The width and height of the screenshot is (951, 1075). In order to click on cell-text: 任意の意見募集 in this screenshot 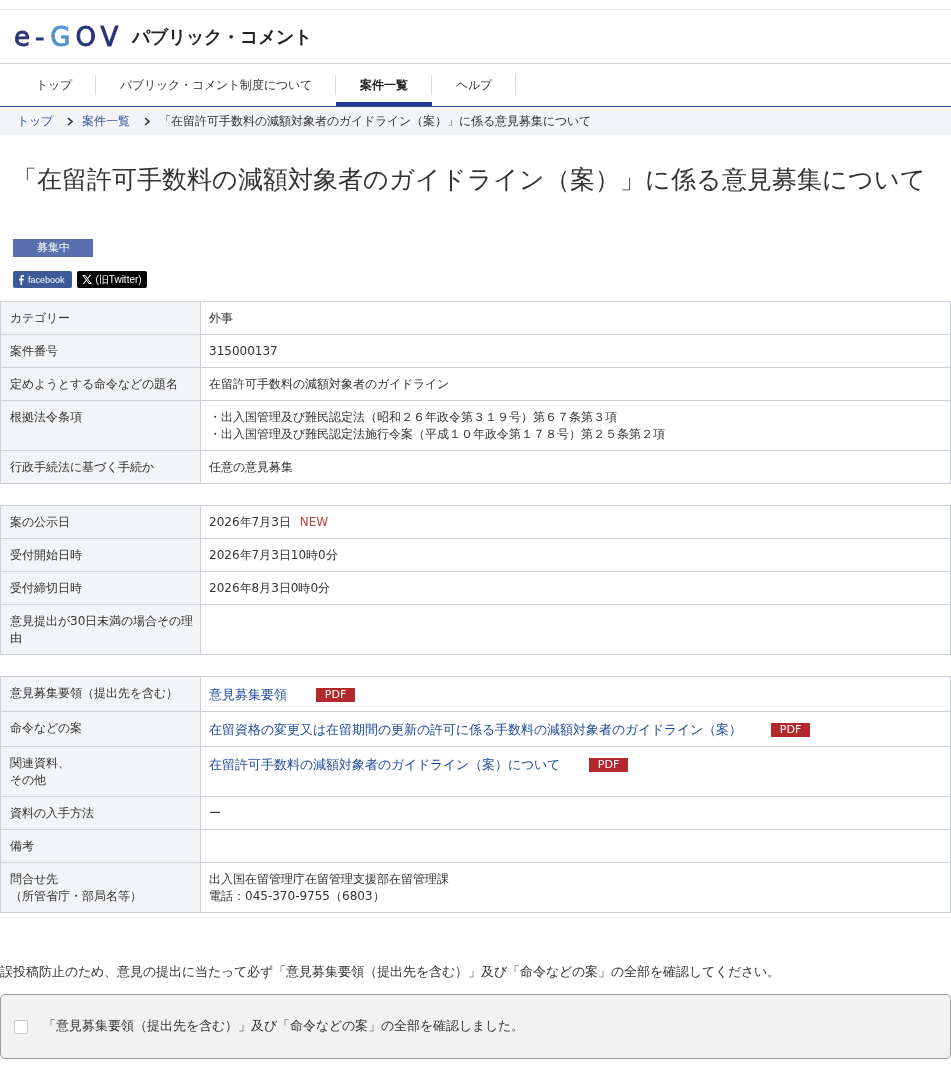, I will do `click(251, 467)`.